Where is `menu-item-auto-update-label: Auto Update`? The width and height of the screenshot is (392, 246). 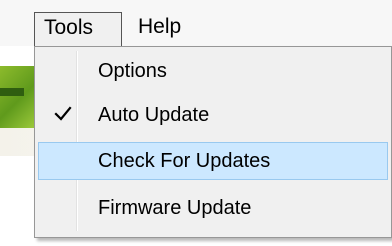
menu-item-auto-update-label: Auto Update is located at coordinates (154, 115).